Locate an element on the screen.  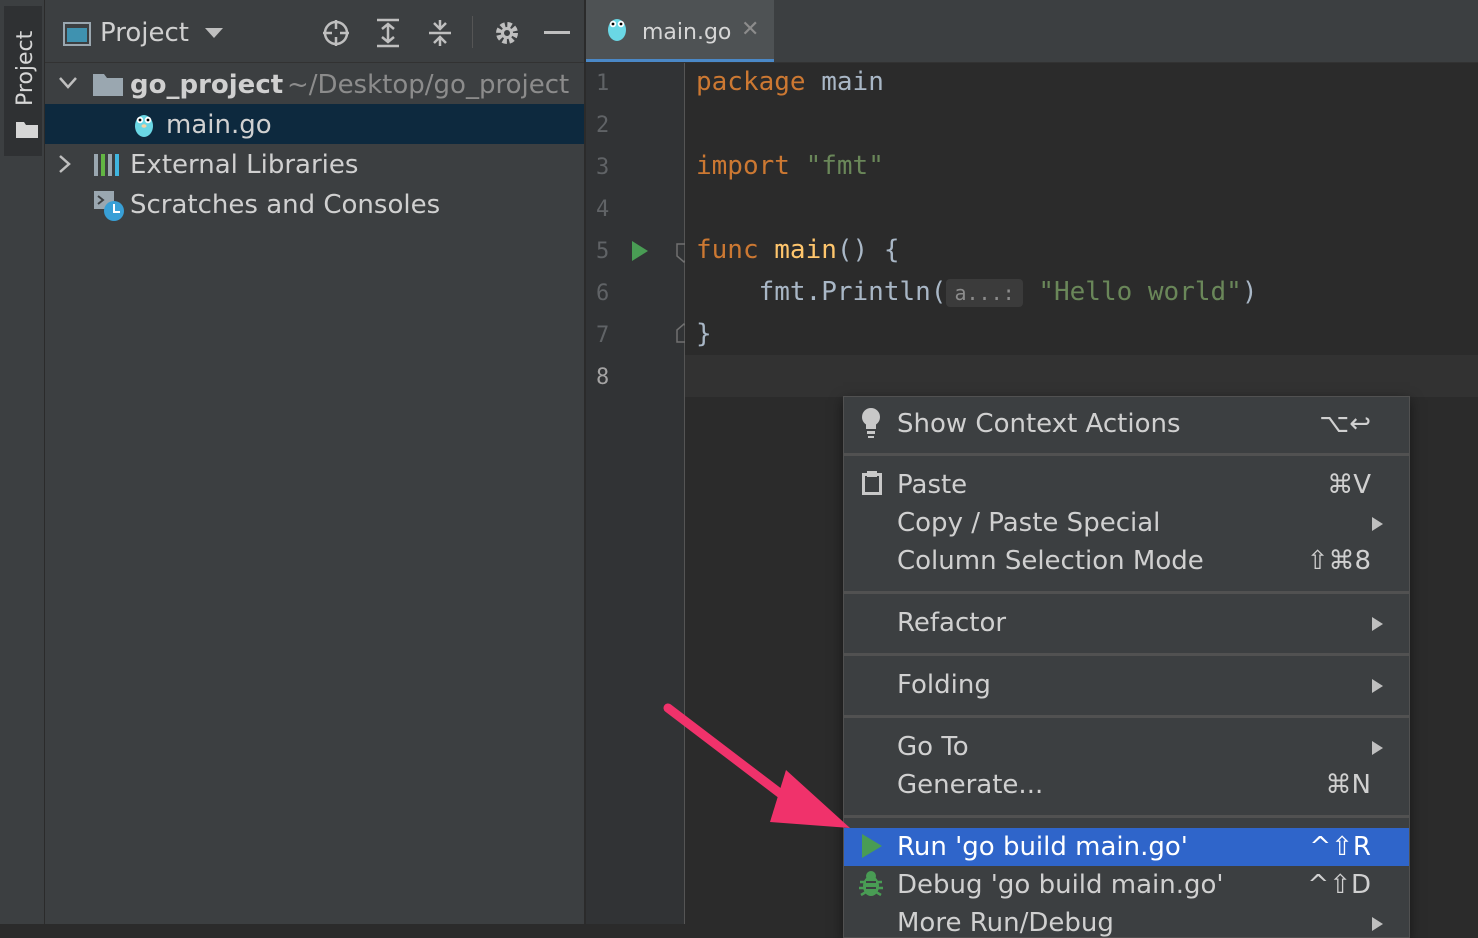
tab-main-go: main.go ✕ is located at coordinates (680, 31).